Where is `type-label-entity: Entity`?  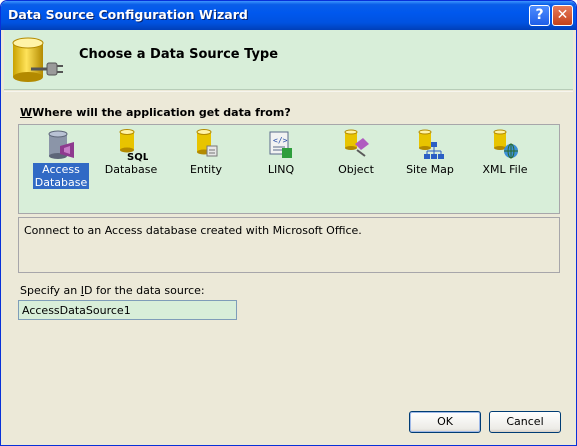
type-label-entity: Entity is located at coordinates (206, 169).